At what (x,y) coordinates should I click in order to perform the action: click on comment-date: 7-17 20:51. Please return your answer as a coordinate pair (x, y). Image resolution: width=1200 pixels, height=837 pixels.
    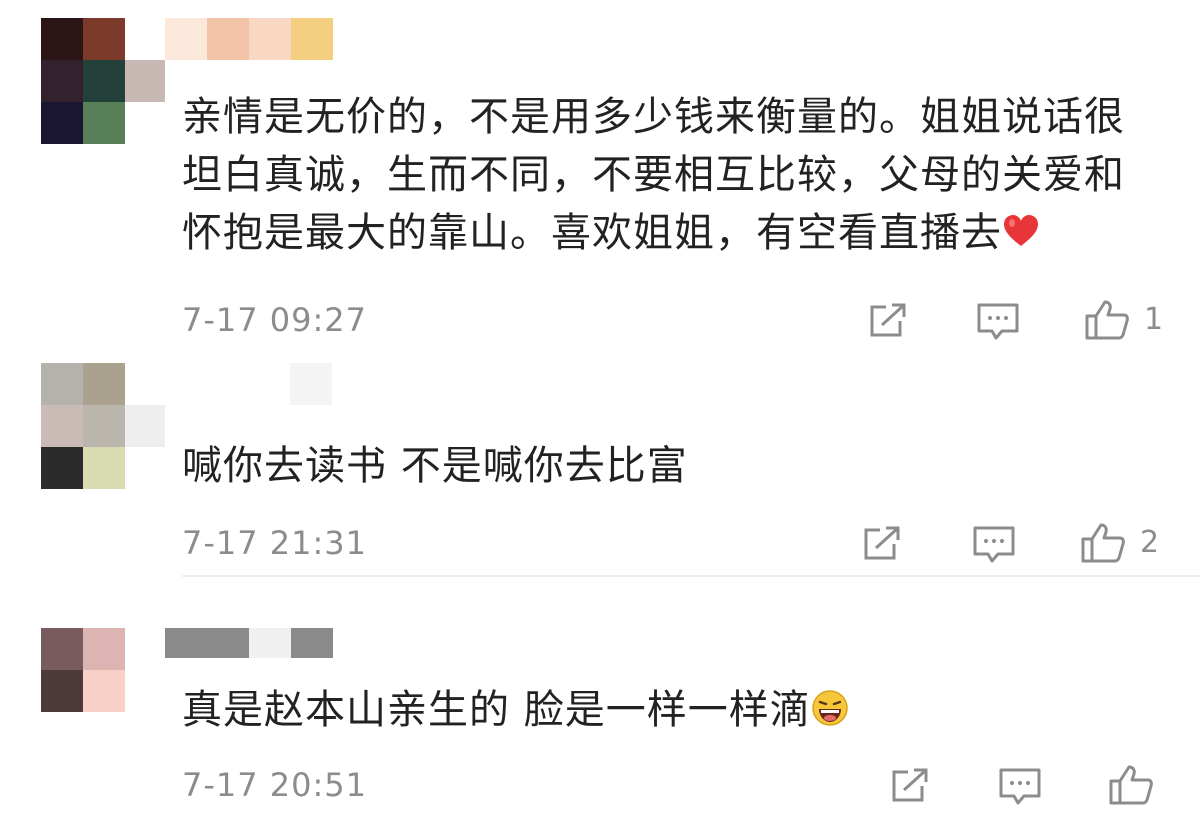
    Looking at the image, I should click on (275, 785).